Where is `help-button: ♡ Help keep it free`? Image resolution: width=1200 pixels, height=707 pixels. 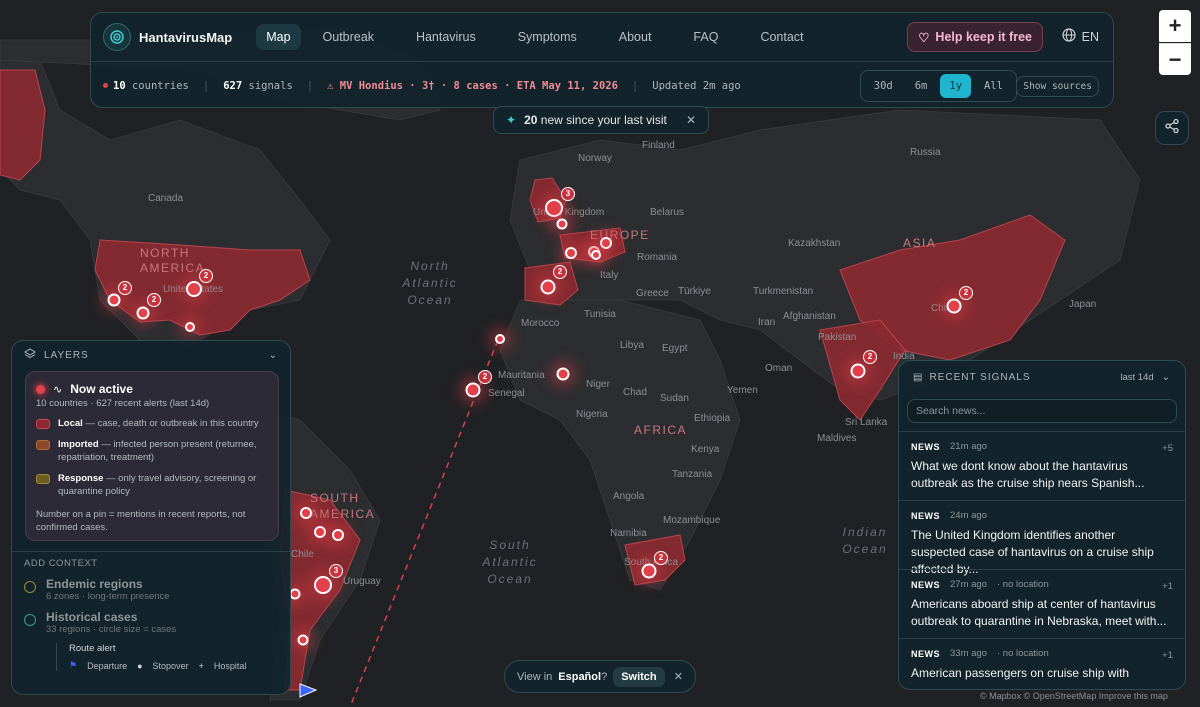
help-button: ♡ Help keep it free is located at coordinates (975, 37).